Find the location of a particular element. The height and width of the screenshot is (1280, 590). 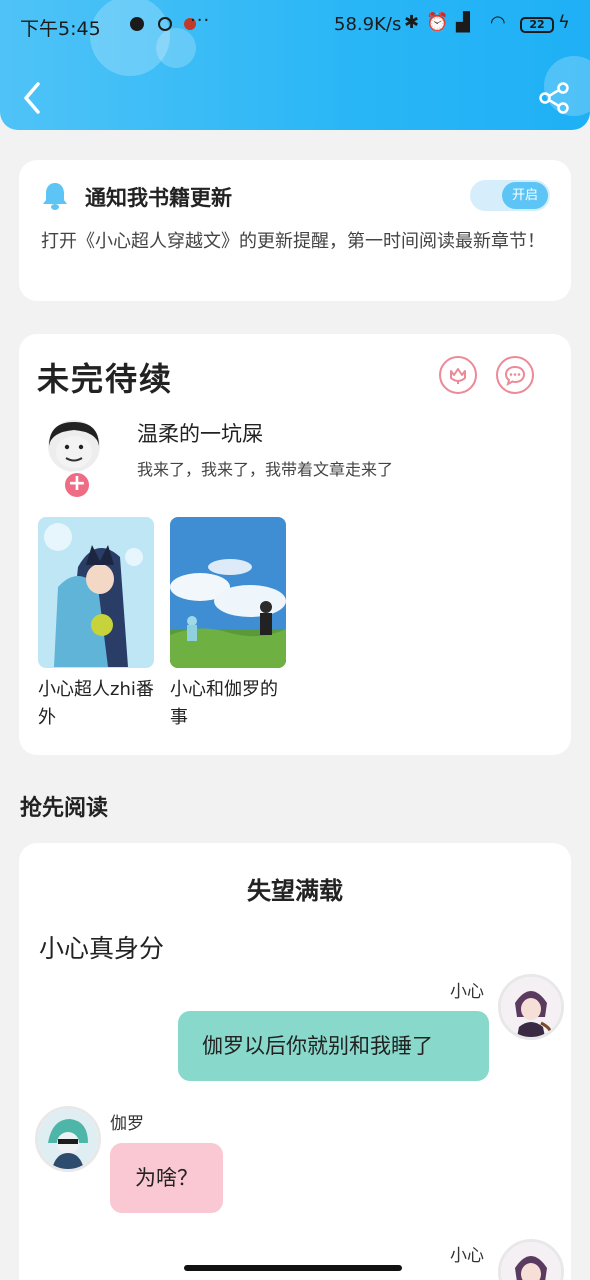

comment-button is located at coordinates (515, 375).